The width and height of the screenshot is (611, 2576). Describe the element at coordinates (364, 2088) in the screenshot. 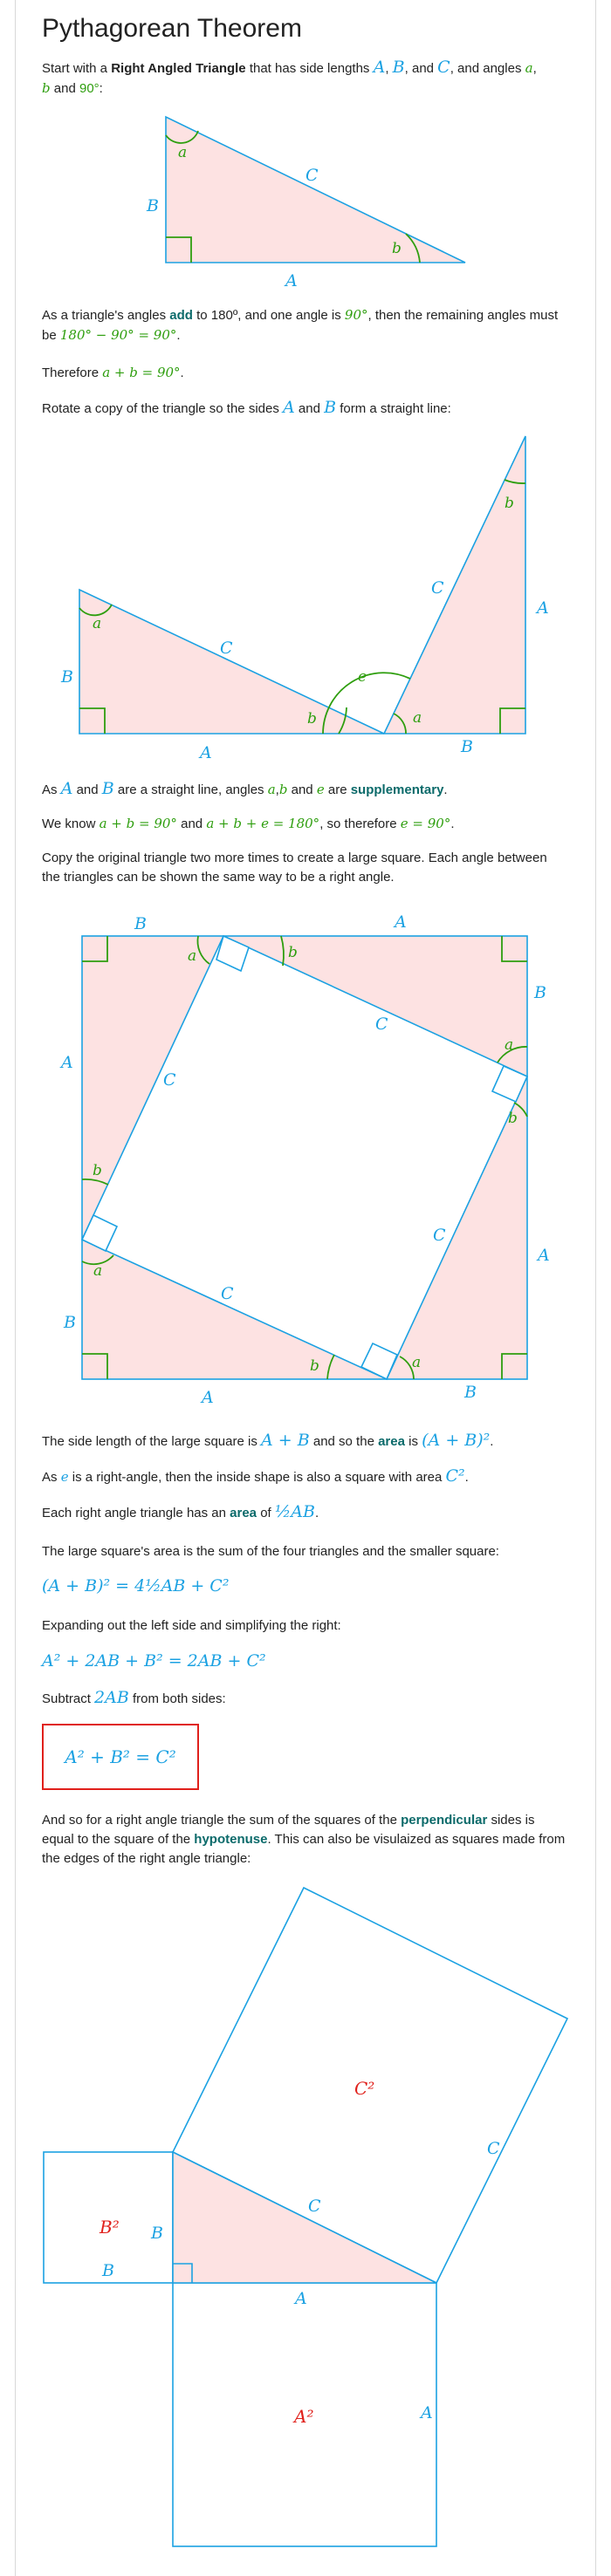

I see `c-squared-label: C²` at that location.